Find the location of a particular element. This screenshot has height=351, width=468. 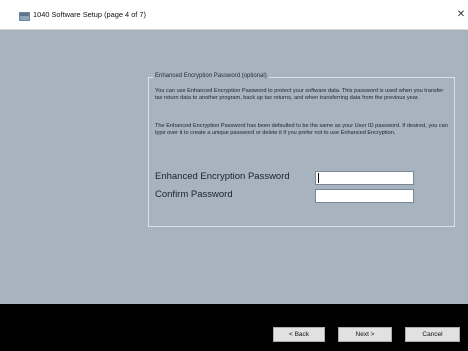

next-button: Next > is located at coordinates (365, 334).